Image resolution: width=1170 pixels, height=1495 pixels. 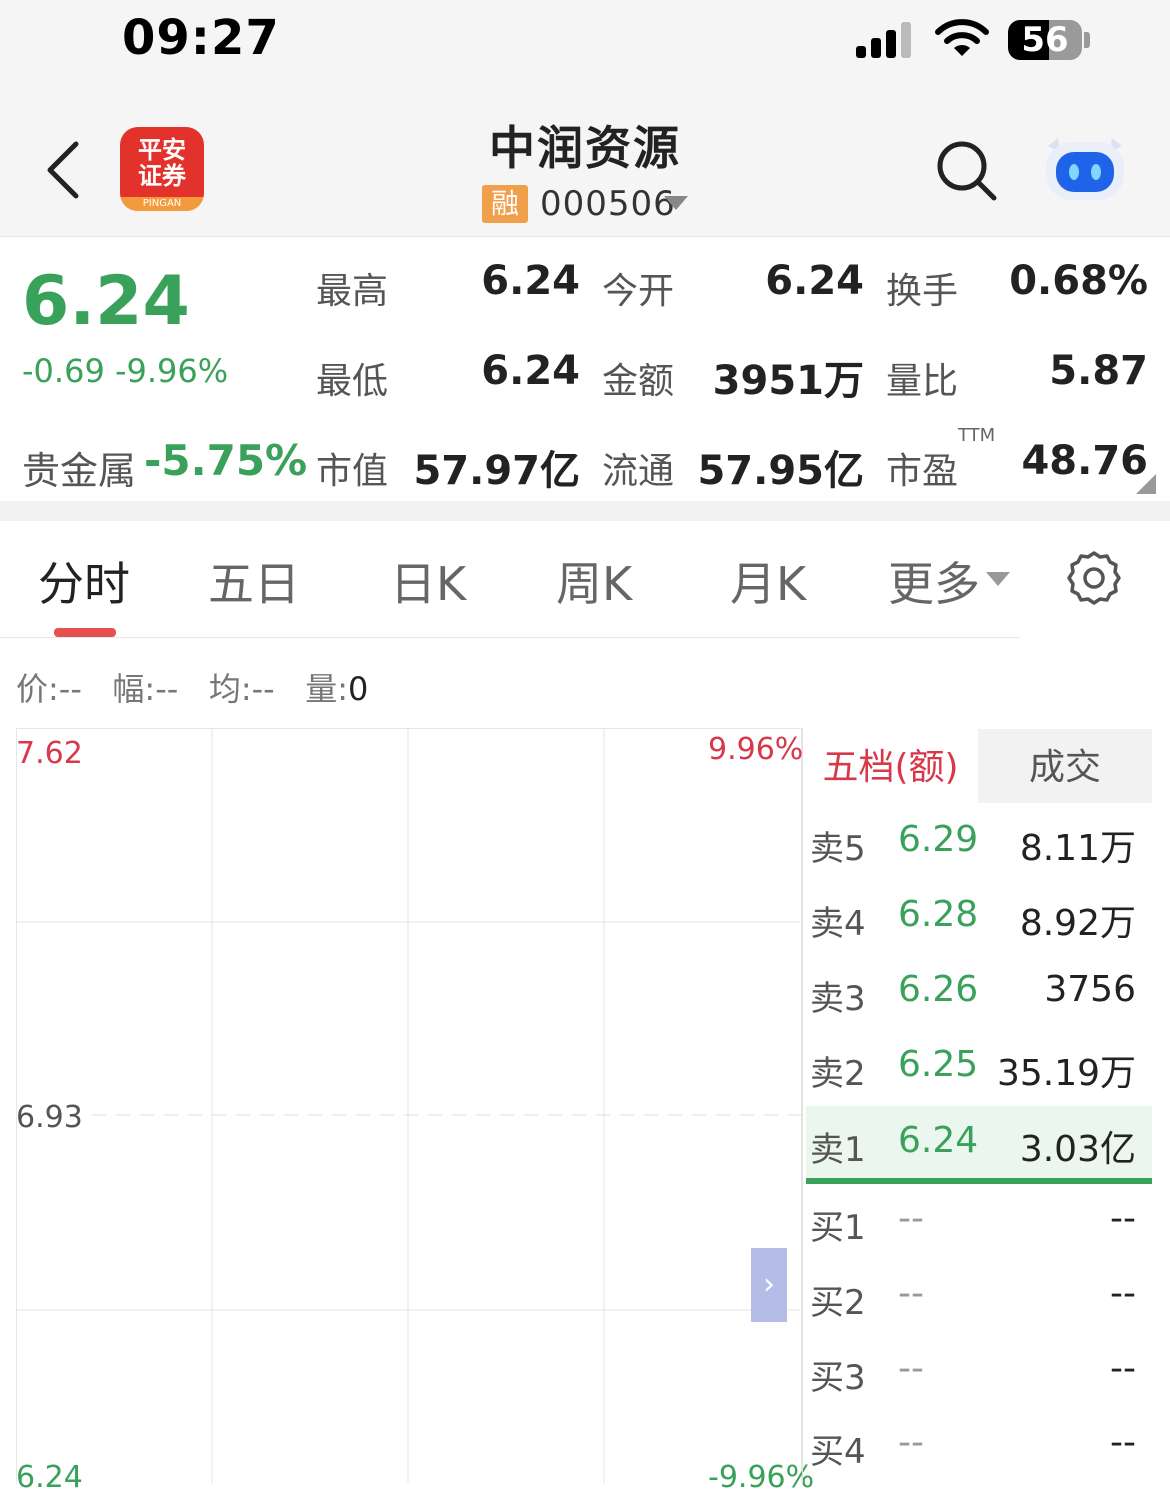 What do you see at coordinates (838, 1452) in the screenshot?
I see `buy4-label: 买4` at bounding box center [838, 1452].